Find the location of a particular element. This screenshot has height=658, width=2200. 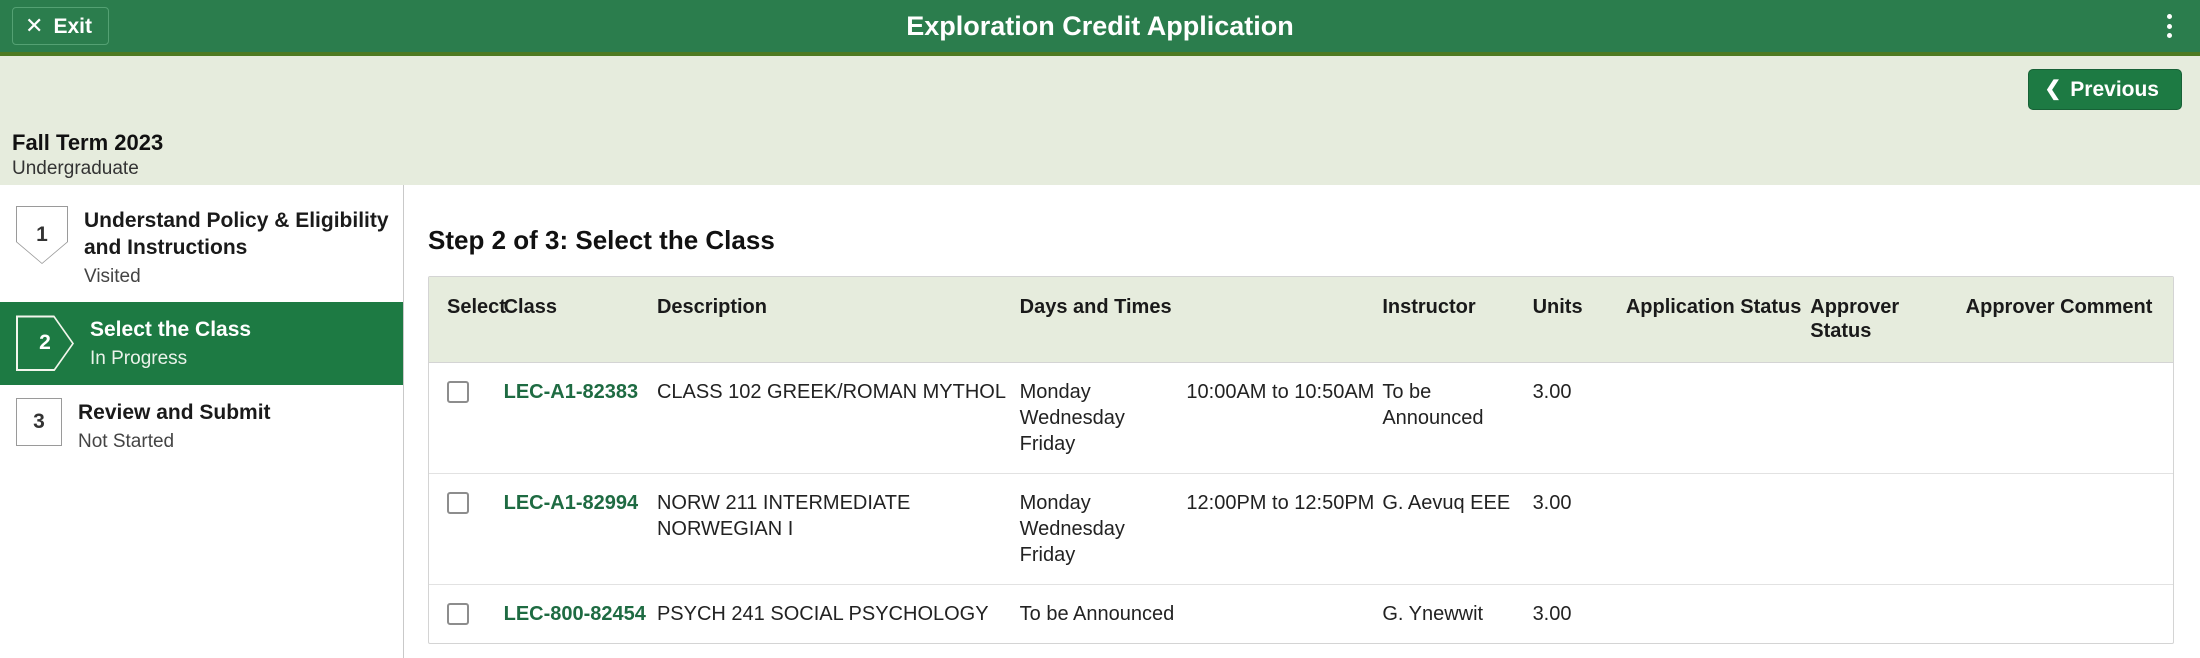

step-2-title: Select the Class is located at coordinates (171, 330).